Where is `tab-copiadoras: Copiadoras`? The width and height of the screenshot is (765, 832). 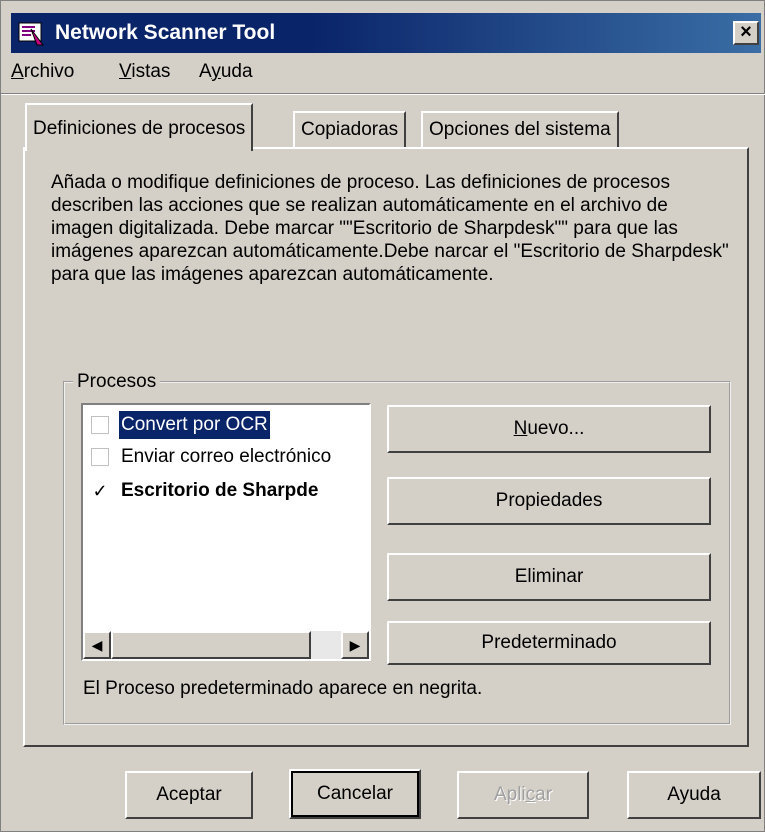 tab-copiadoras: Copiadoras is located at coordinates (350, 131).